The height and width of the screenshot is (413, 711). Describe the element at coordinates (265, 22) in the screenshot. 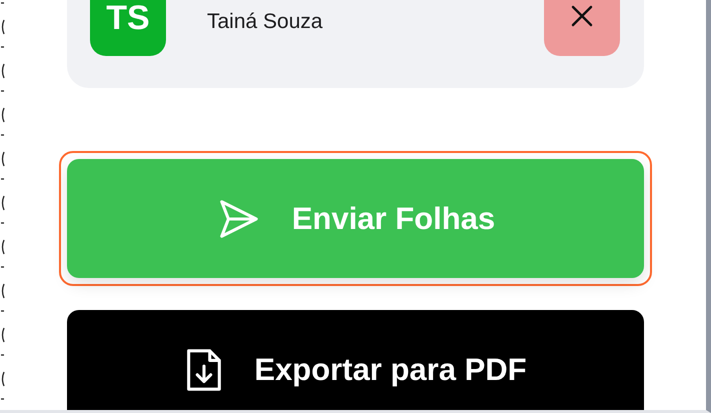

I see `recipient-name: Tainá Souza` at that location.